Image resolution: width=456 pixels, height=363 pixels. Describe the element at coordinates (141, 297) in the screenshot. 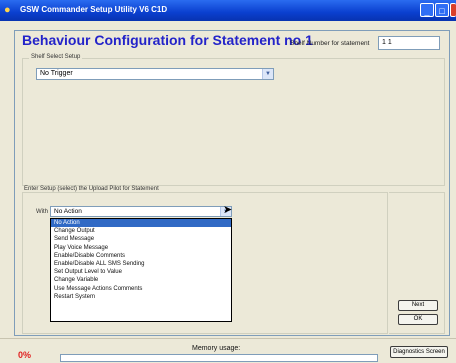

I see `dropdown-option: Restart System` at that location.